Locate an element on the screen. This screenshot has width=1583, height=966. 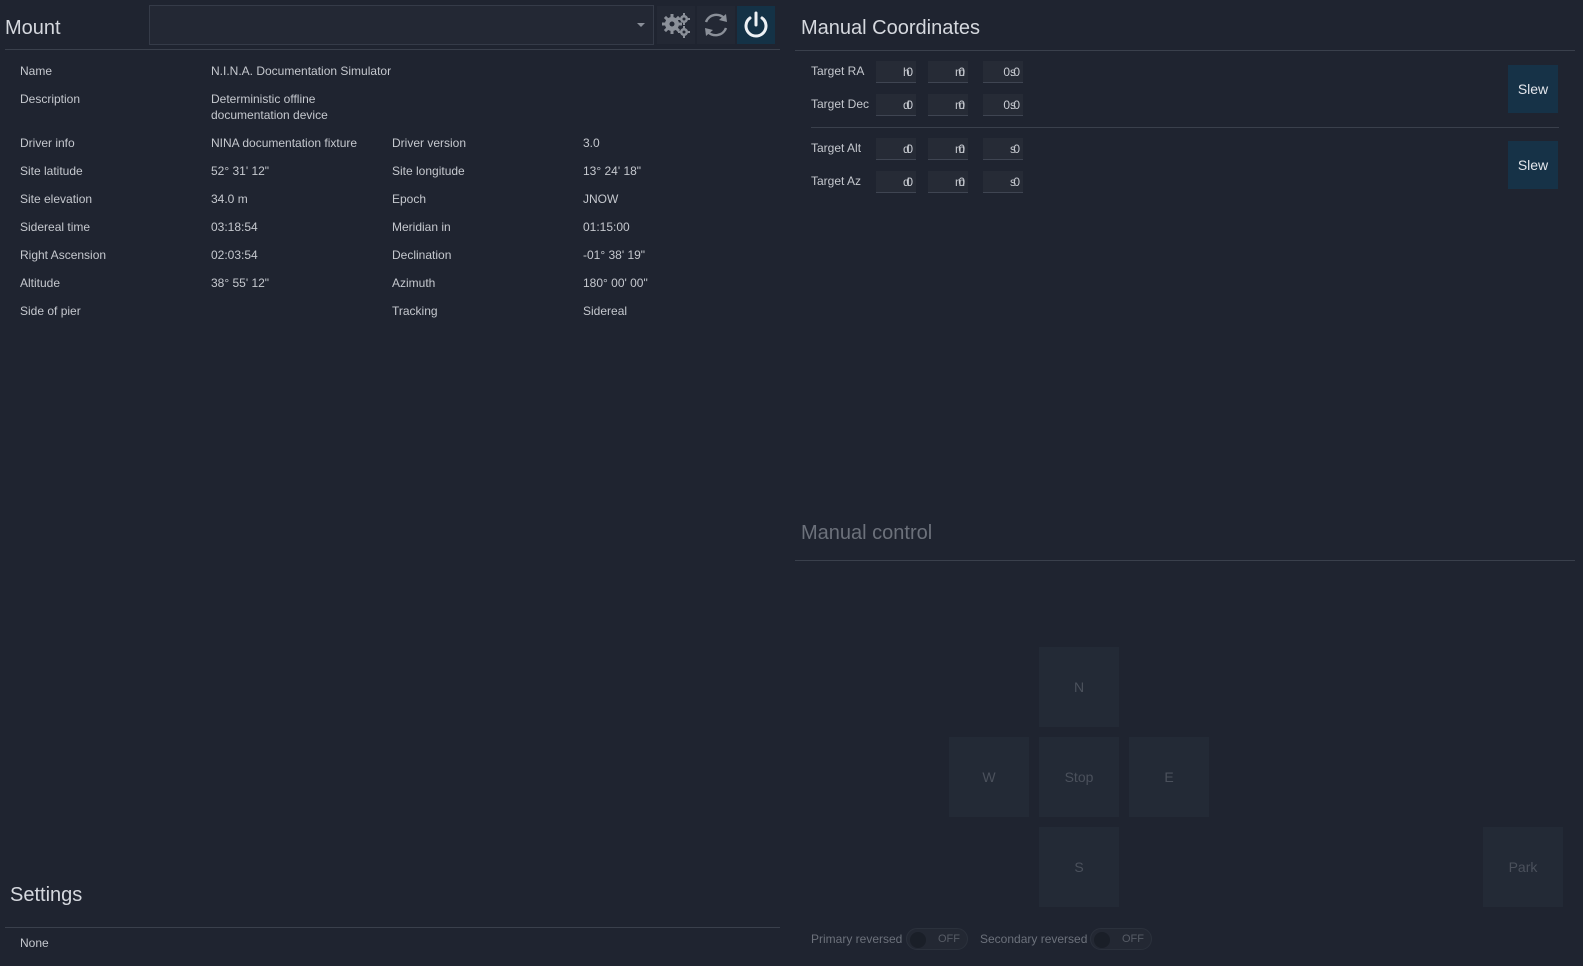
tracking-label: Tracking is located at coordinates (415, 311).